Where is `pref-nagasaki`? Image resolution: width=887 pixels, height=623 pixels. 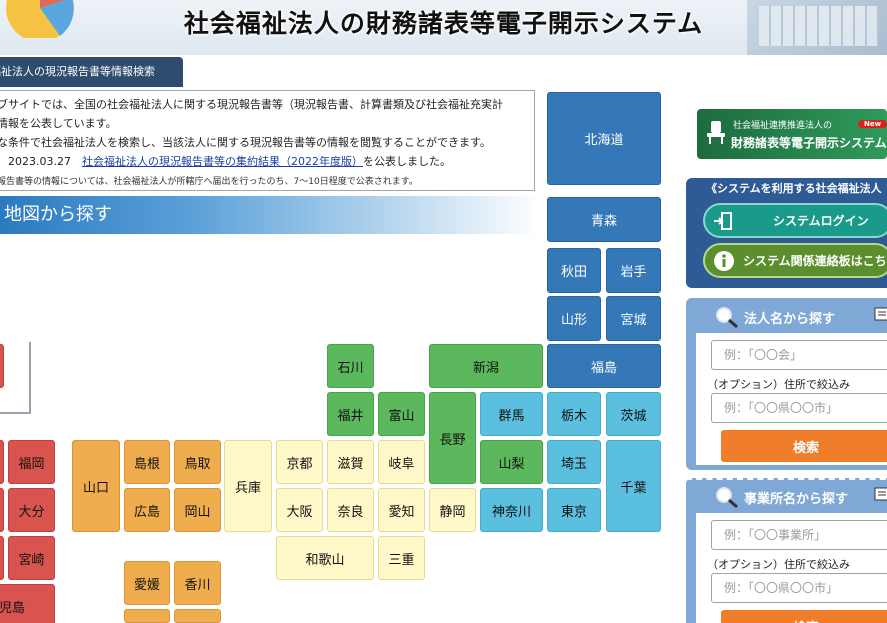 pref-nagasaki is located at coordinates (2, 510).